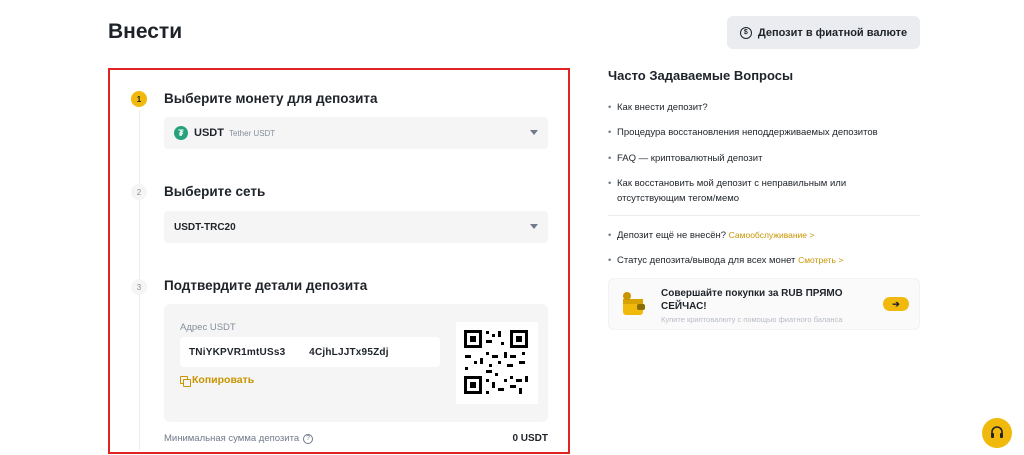 The image size is (1024, 455). What do you see at coordinates (266, 285) in the screenshot?
I see `step-3-title: Подтвердите детали депозита` at bounding box center [266, 285].